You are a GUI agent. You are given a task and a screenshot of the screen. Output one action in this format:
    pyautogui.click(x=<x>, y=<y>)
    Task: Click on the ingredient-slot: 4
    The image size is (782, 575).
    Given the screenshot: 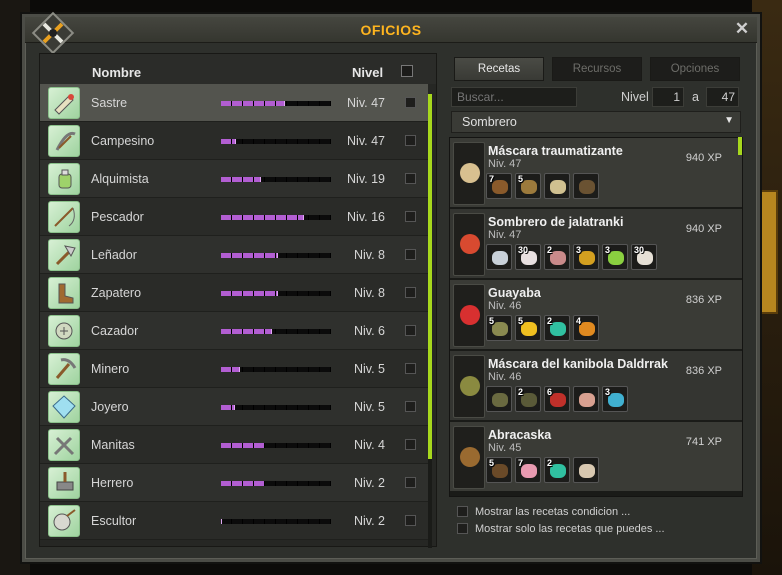 What is the action you would take?
    pyautogui.click(x=586, y=328)
    